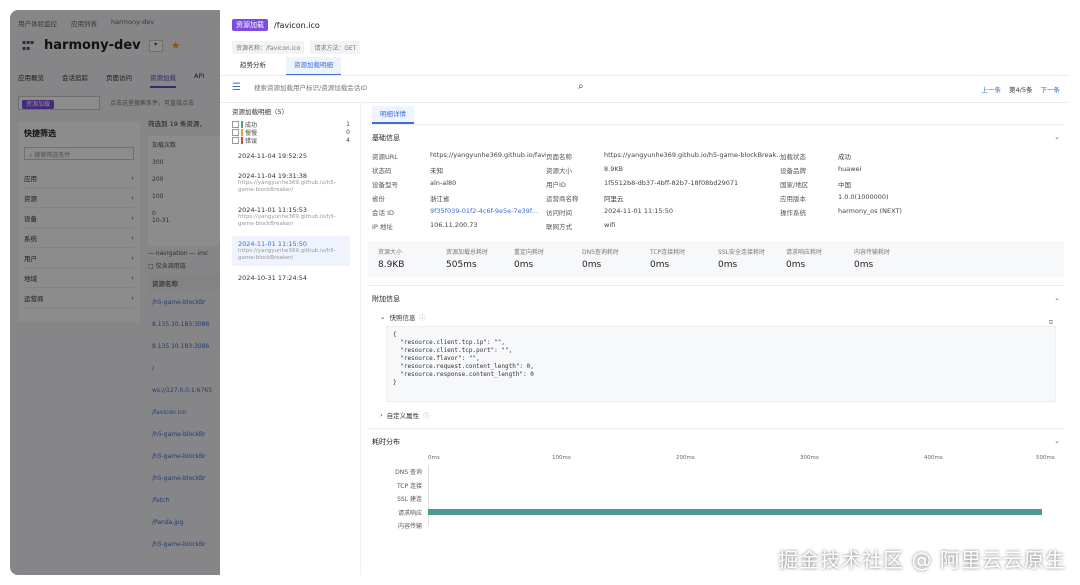 The width and height of the screenshot is (1080, 585). I want to click on resource-path: /favicon.ico, so click(297, 25).